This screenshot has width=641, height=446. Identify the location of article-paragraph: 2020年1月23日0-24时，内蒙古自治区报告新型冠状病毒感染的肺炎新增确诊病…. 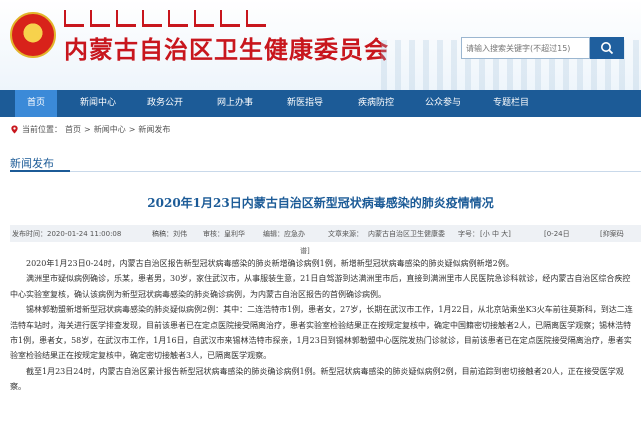
(270, 263).